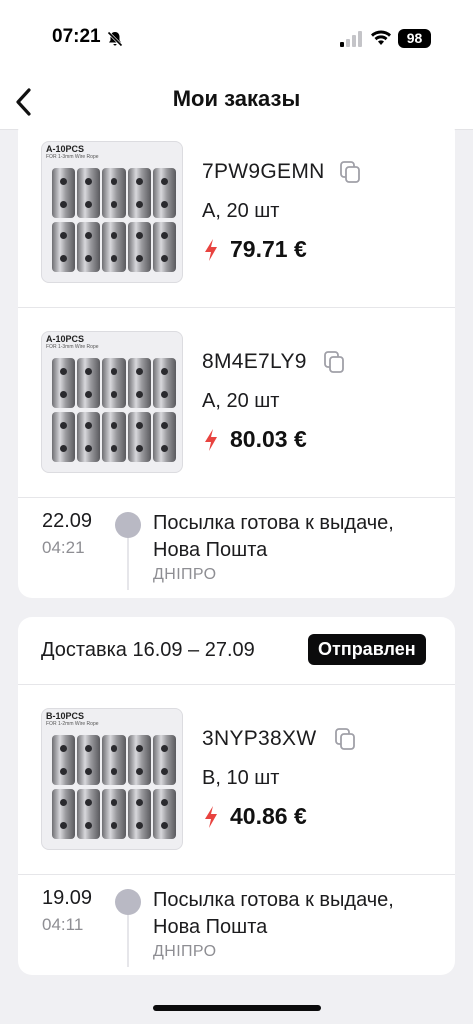 This screenshot has width=473, height=1024. I want to click on tracking-time: 04:11, so click(63, 924).